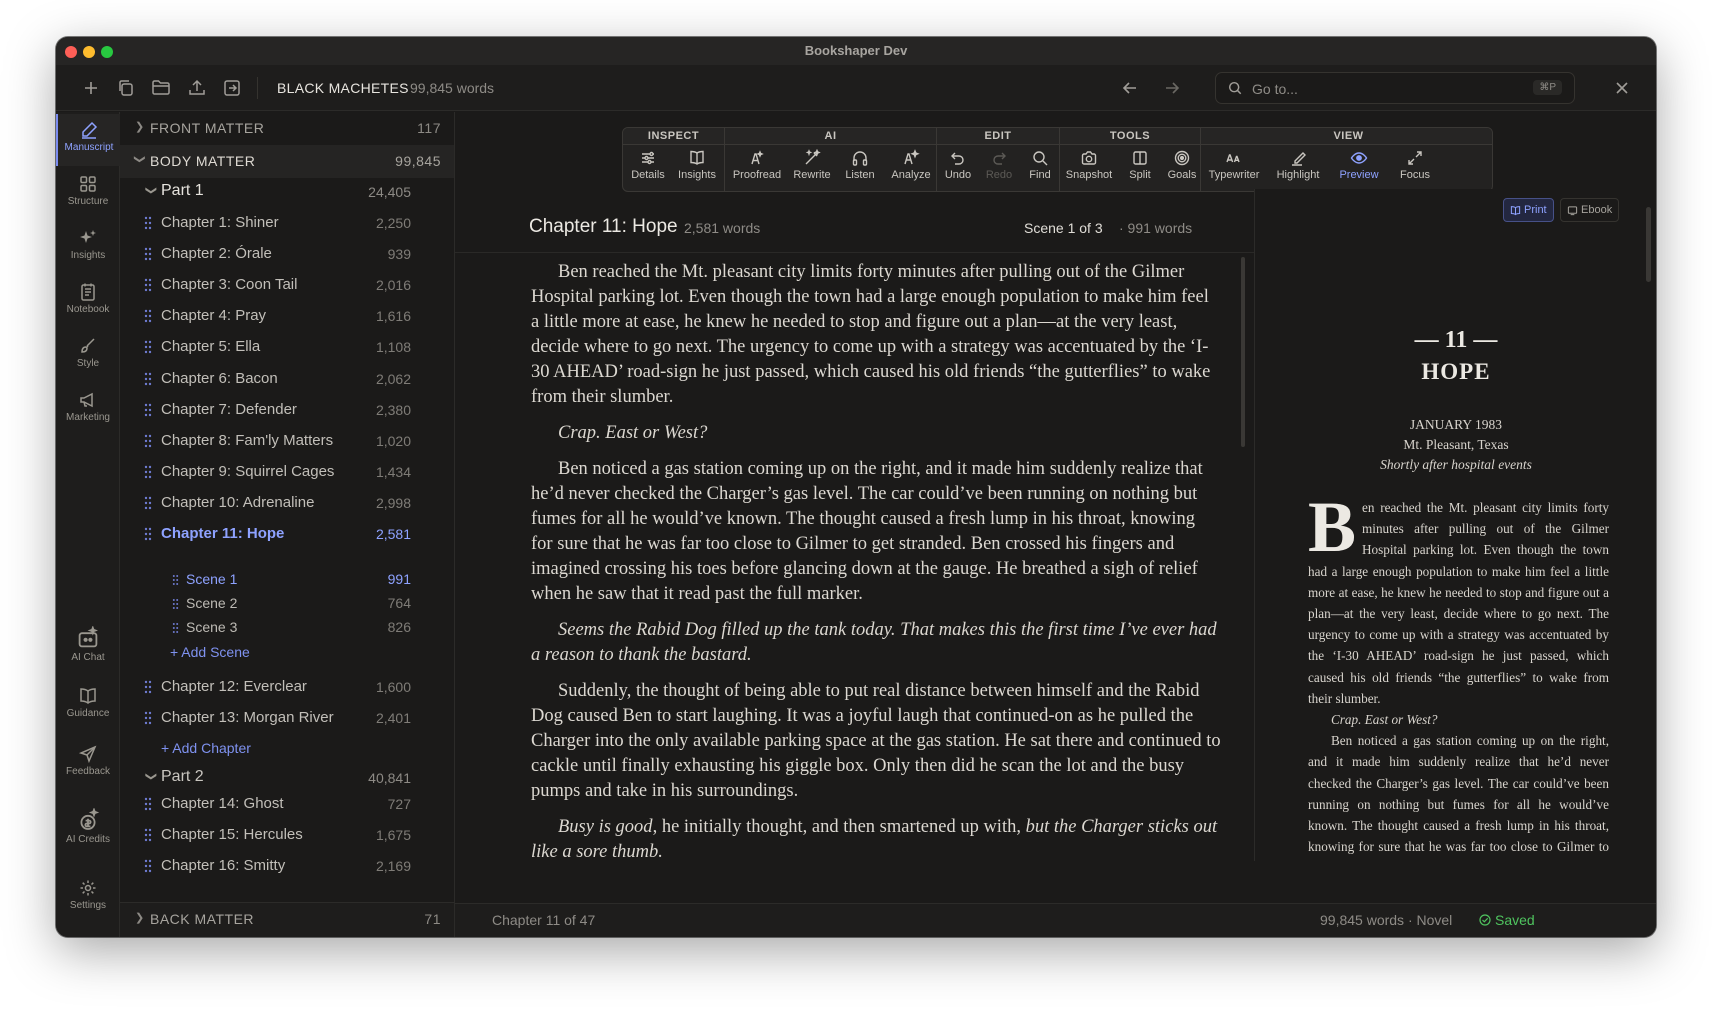 The image size is (1712, 1012). I want to click on analyze-button: Analyze, so click(911, 169).